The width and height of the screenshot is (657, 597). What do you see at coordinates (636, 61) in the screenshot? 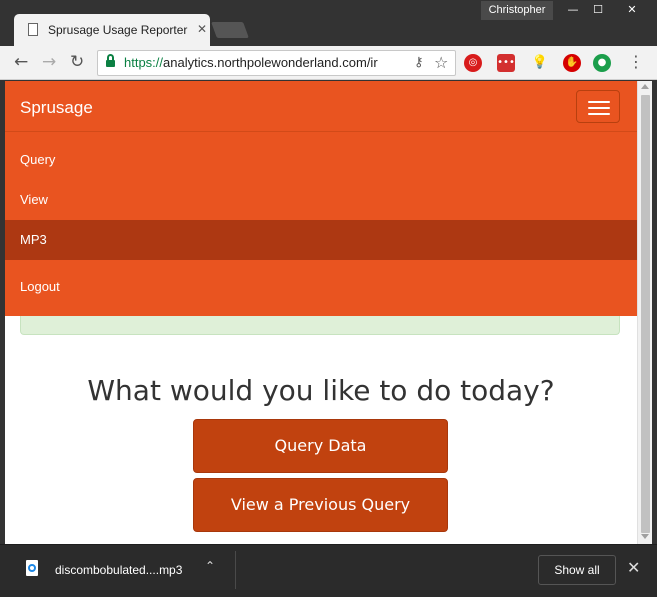
I see `browser-menu-icon: ⋮` at bounding box center [636, 61].